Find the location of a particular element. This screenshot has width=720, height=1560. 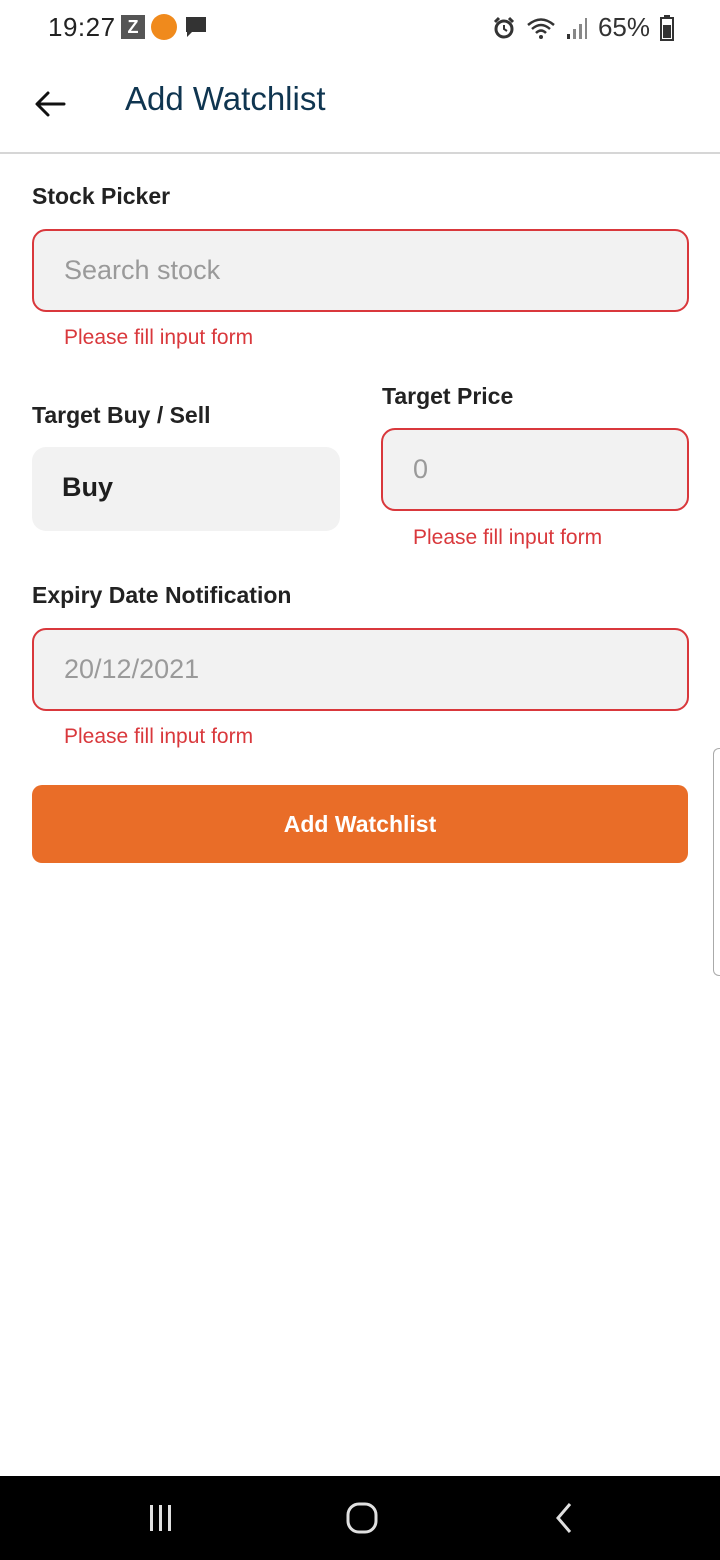

buy-sell-selector: Buy is located at coordinates (186, 489).